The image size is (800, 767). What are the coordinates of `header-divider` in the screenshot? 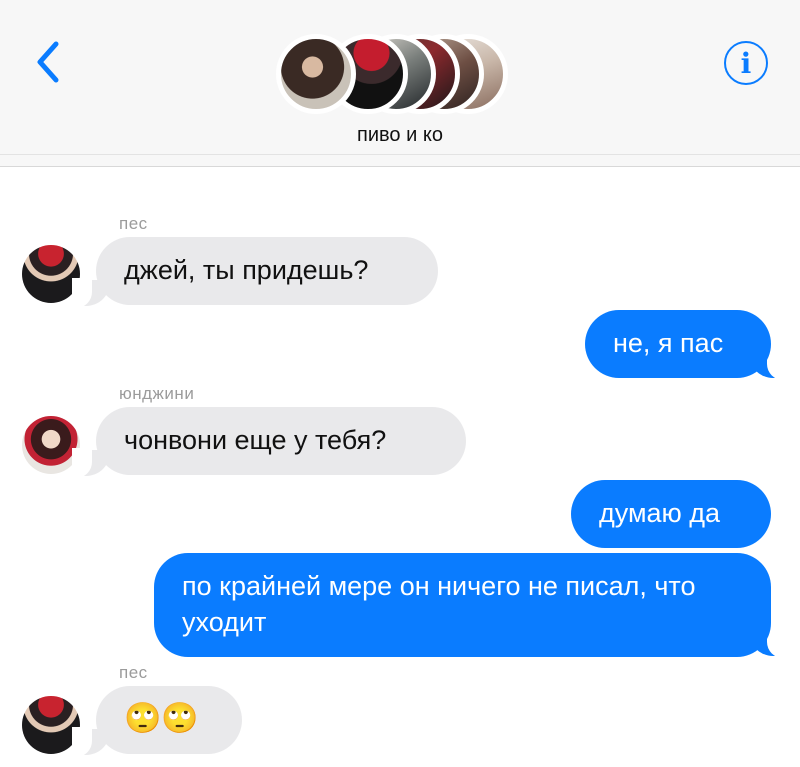 It's located at (400, 154).